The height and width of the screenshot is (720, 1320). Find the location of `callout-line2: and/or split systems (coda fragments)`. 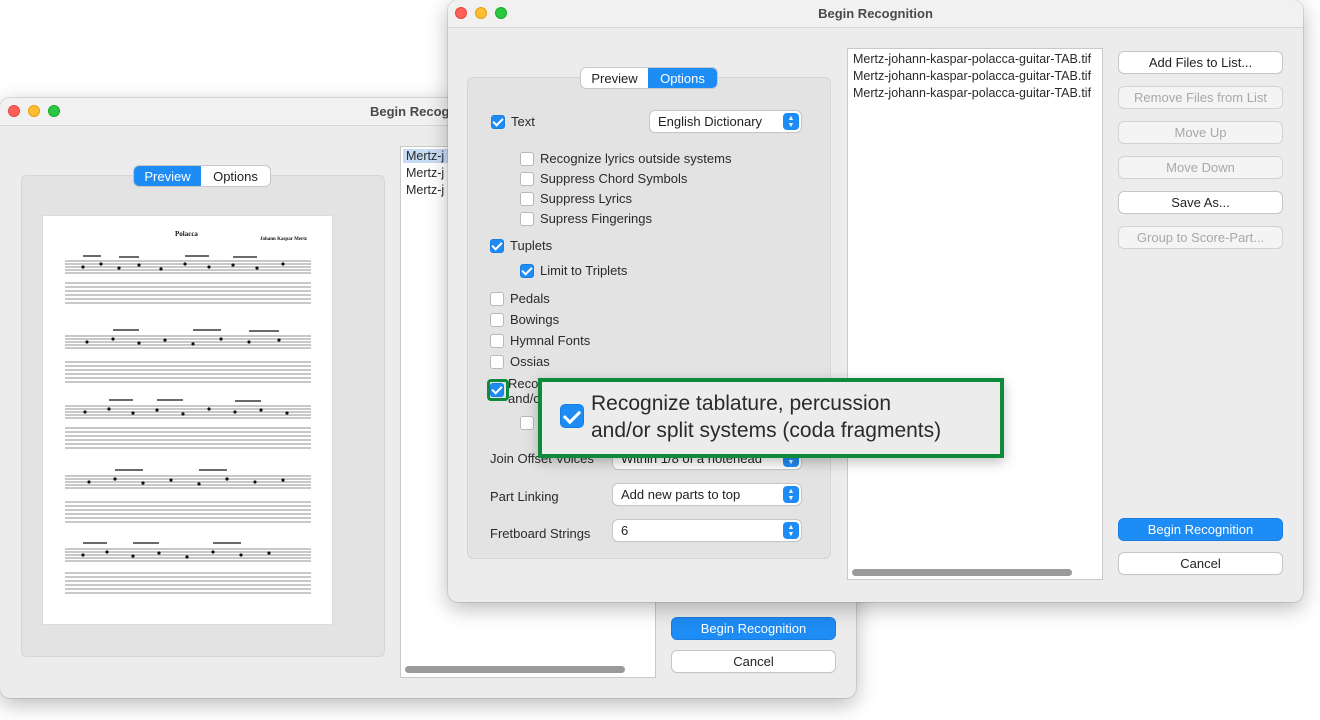

callout-line2: and/or split systems (coda fragments) is located at coordinates (766, 430).